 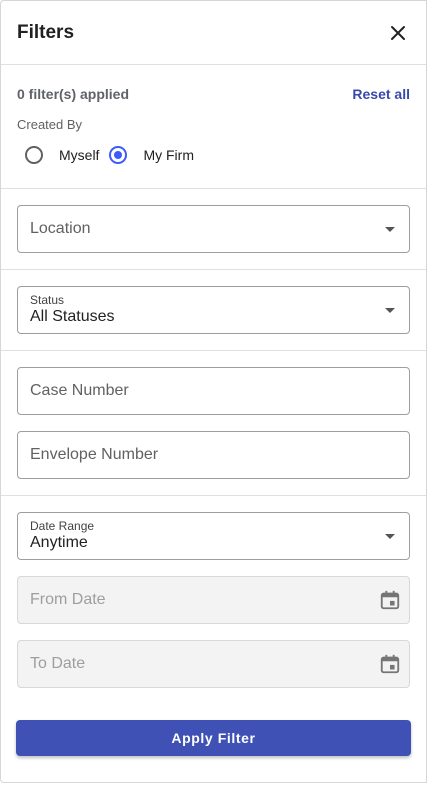 What do you see at coordinates (62, 526) in the screenshot?
I see `date-range-label: Date Range` at bounding box center [62, 526].